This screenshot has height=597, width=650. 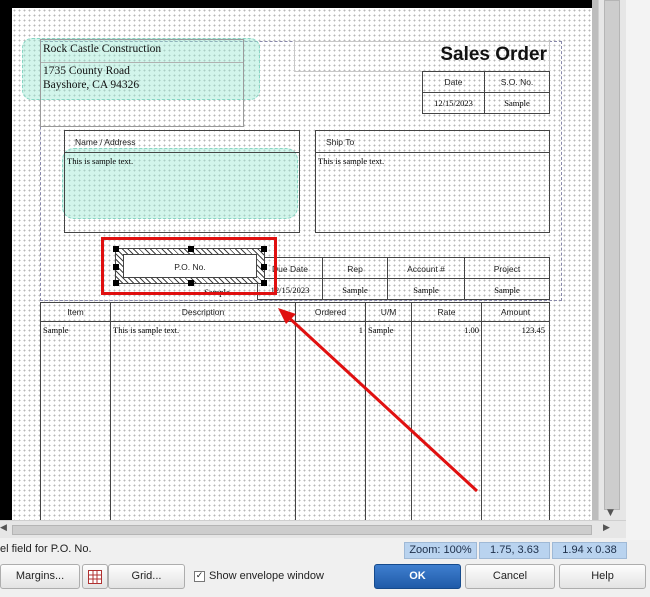 I want to click on ok-button: OK, so click(x=417, y=576).